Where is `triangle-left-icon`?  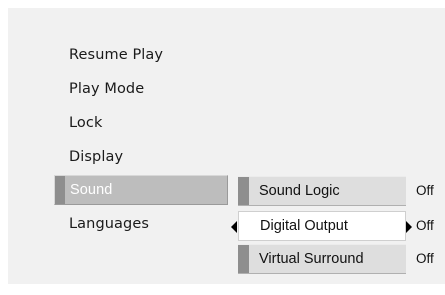
triangle-left-icon is located at coordinates (234, 227).